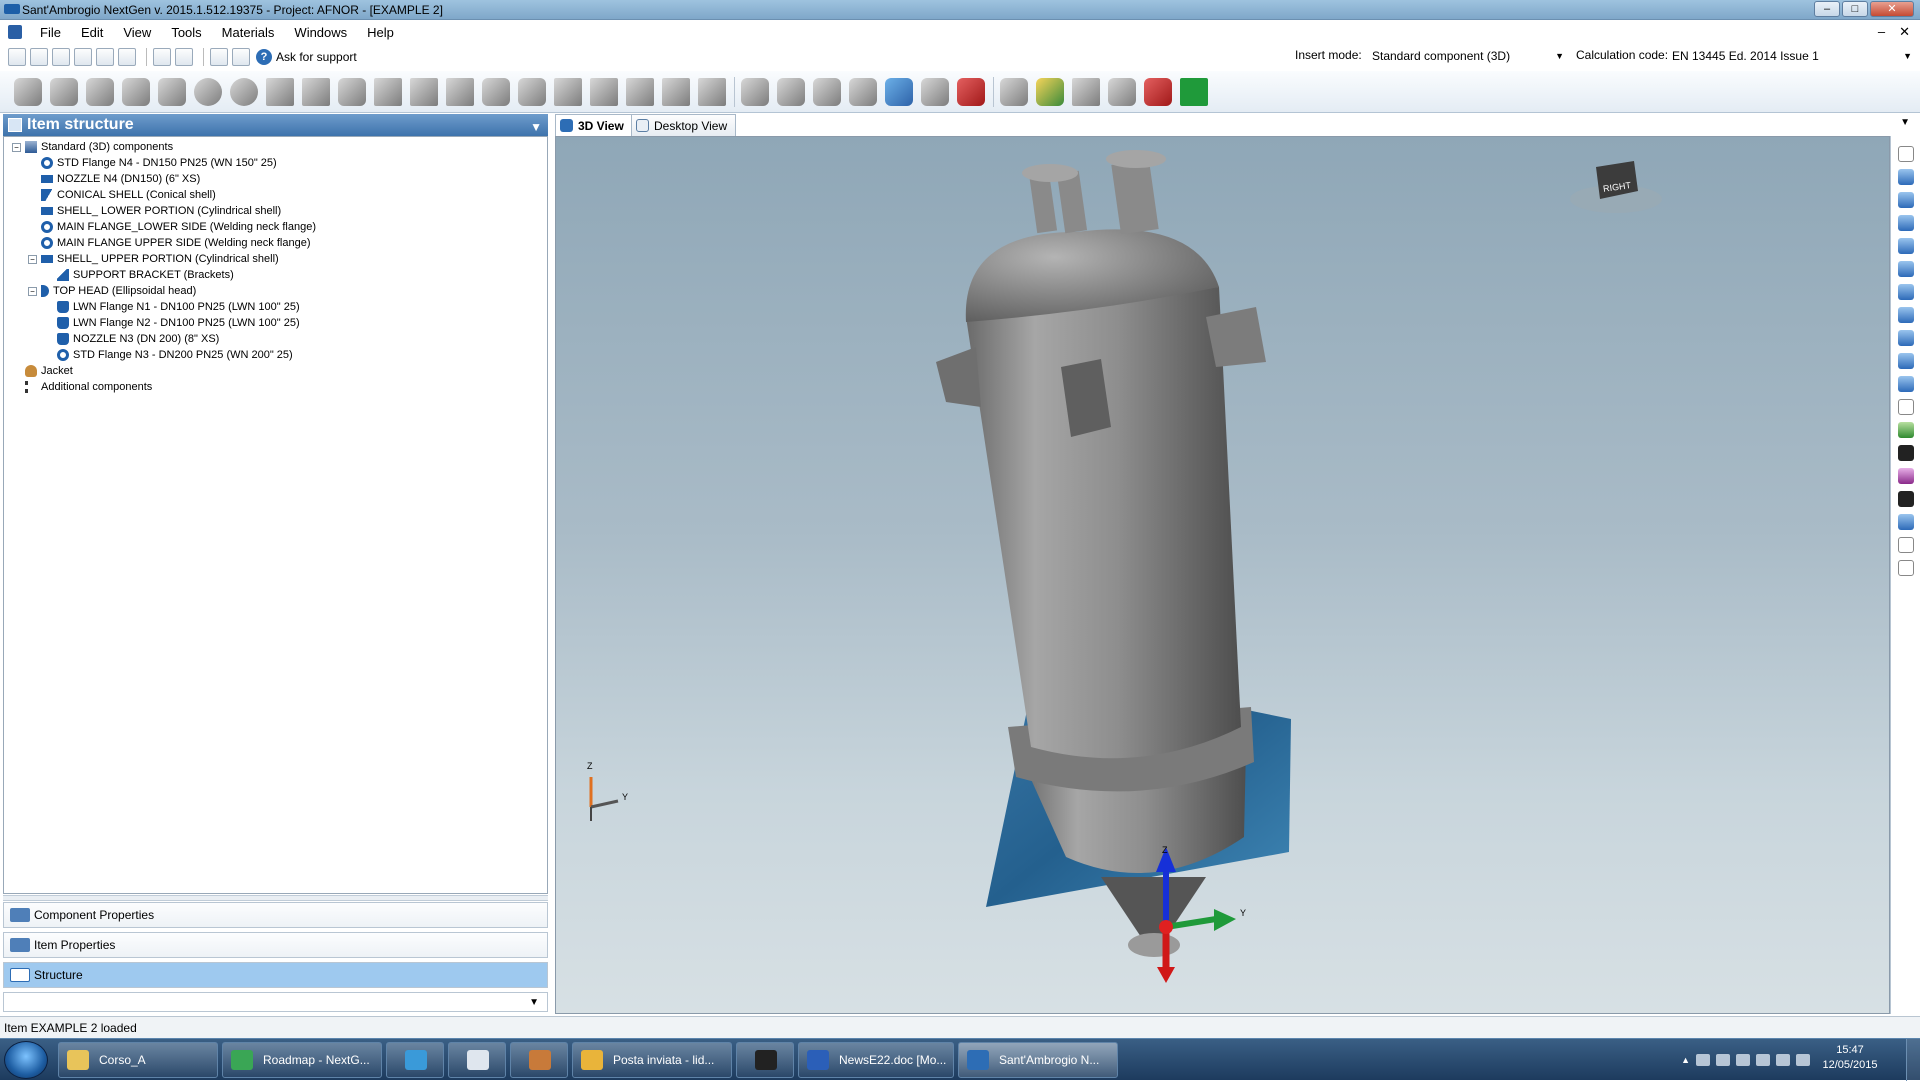 The height and width of the screenshot is (1081, 1920). I want to click on tree-node: SHELL_ LOWER PORTION (Cylindrical shell), so click(275, 211).